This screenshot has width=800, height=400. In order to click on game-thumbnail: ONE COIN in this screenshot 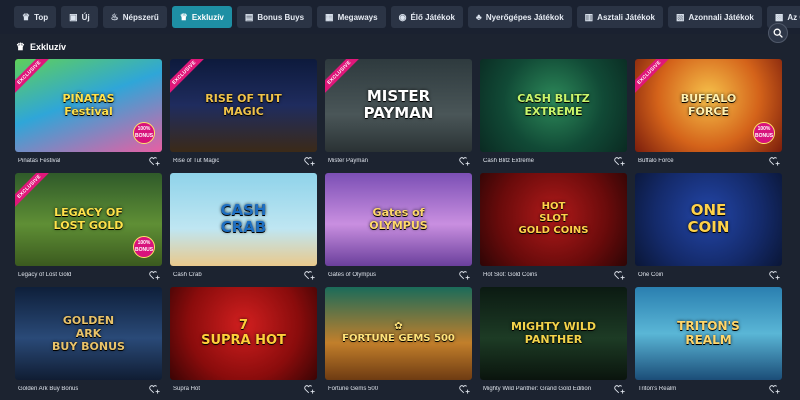, I will do `click(708, 219)`.